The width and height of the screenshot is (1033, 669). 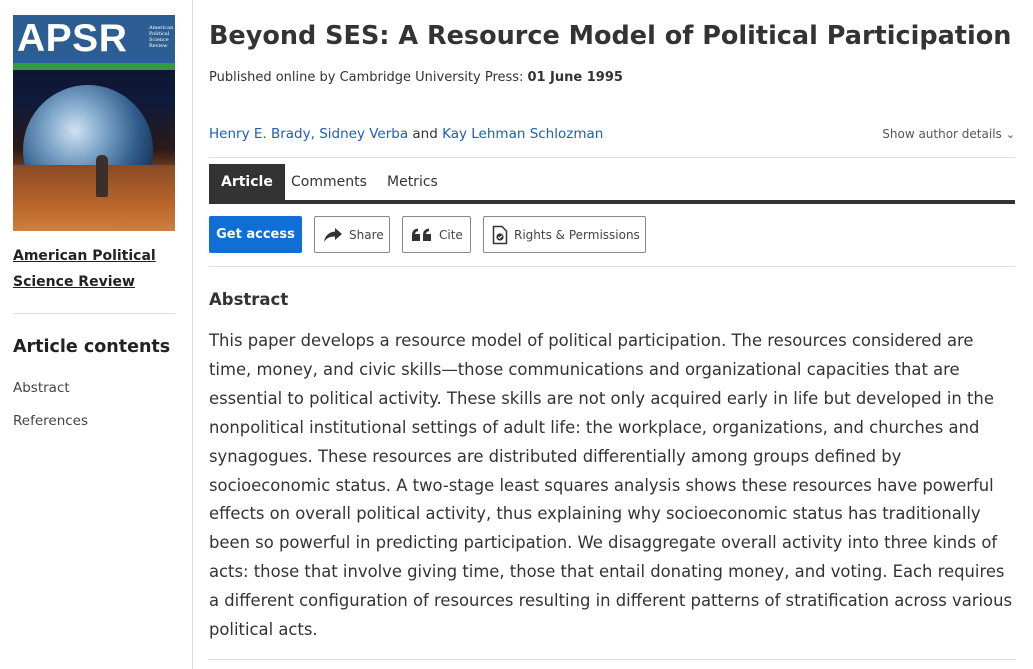 I want to click on journal-cover-image: APSR American Political Science Review, so click(x=94, y=123).